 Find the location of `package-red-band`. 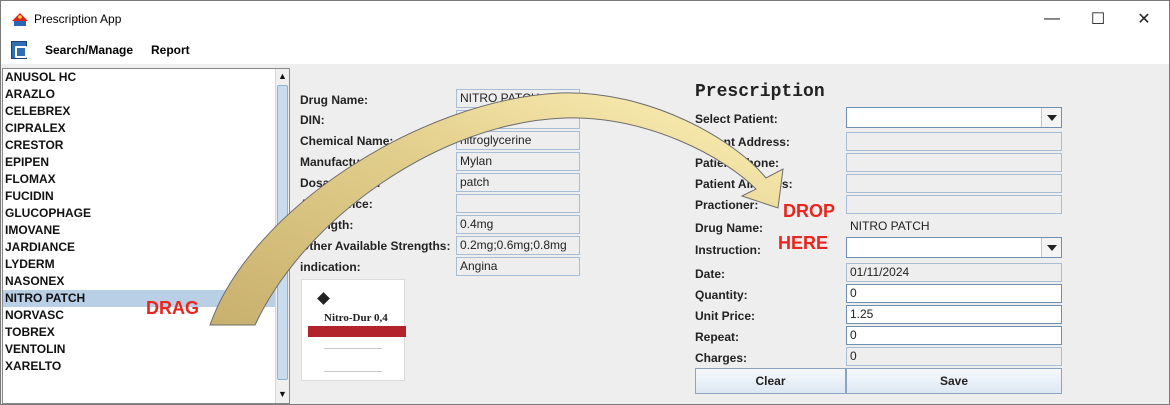

package-red-band is located at coordinates (357, 331).